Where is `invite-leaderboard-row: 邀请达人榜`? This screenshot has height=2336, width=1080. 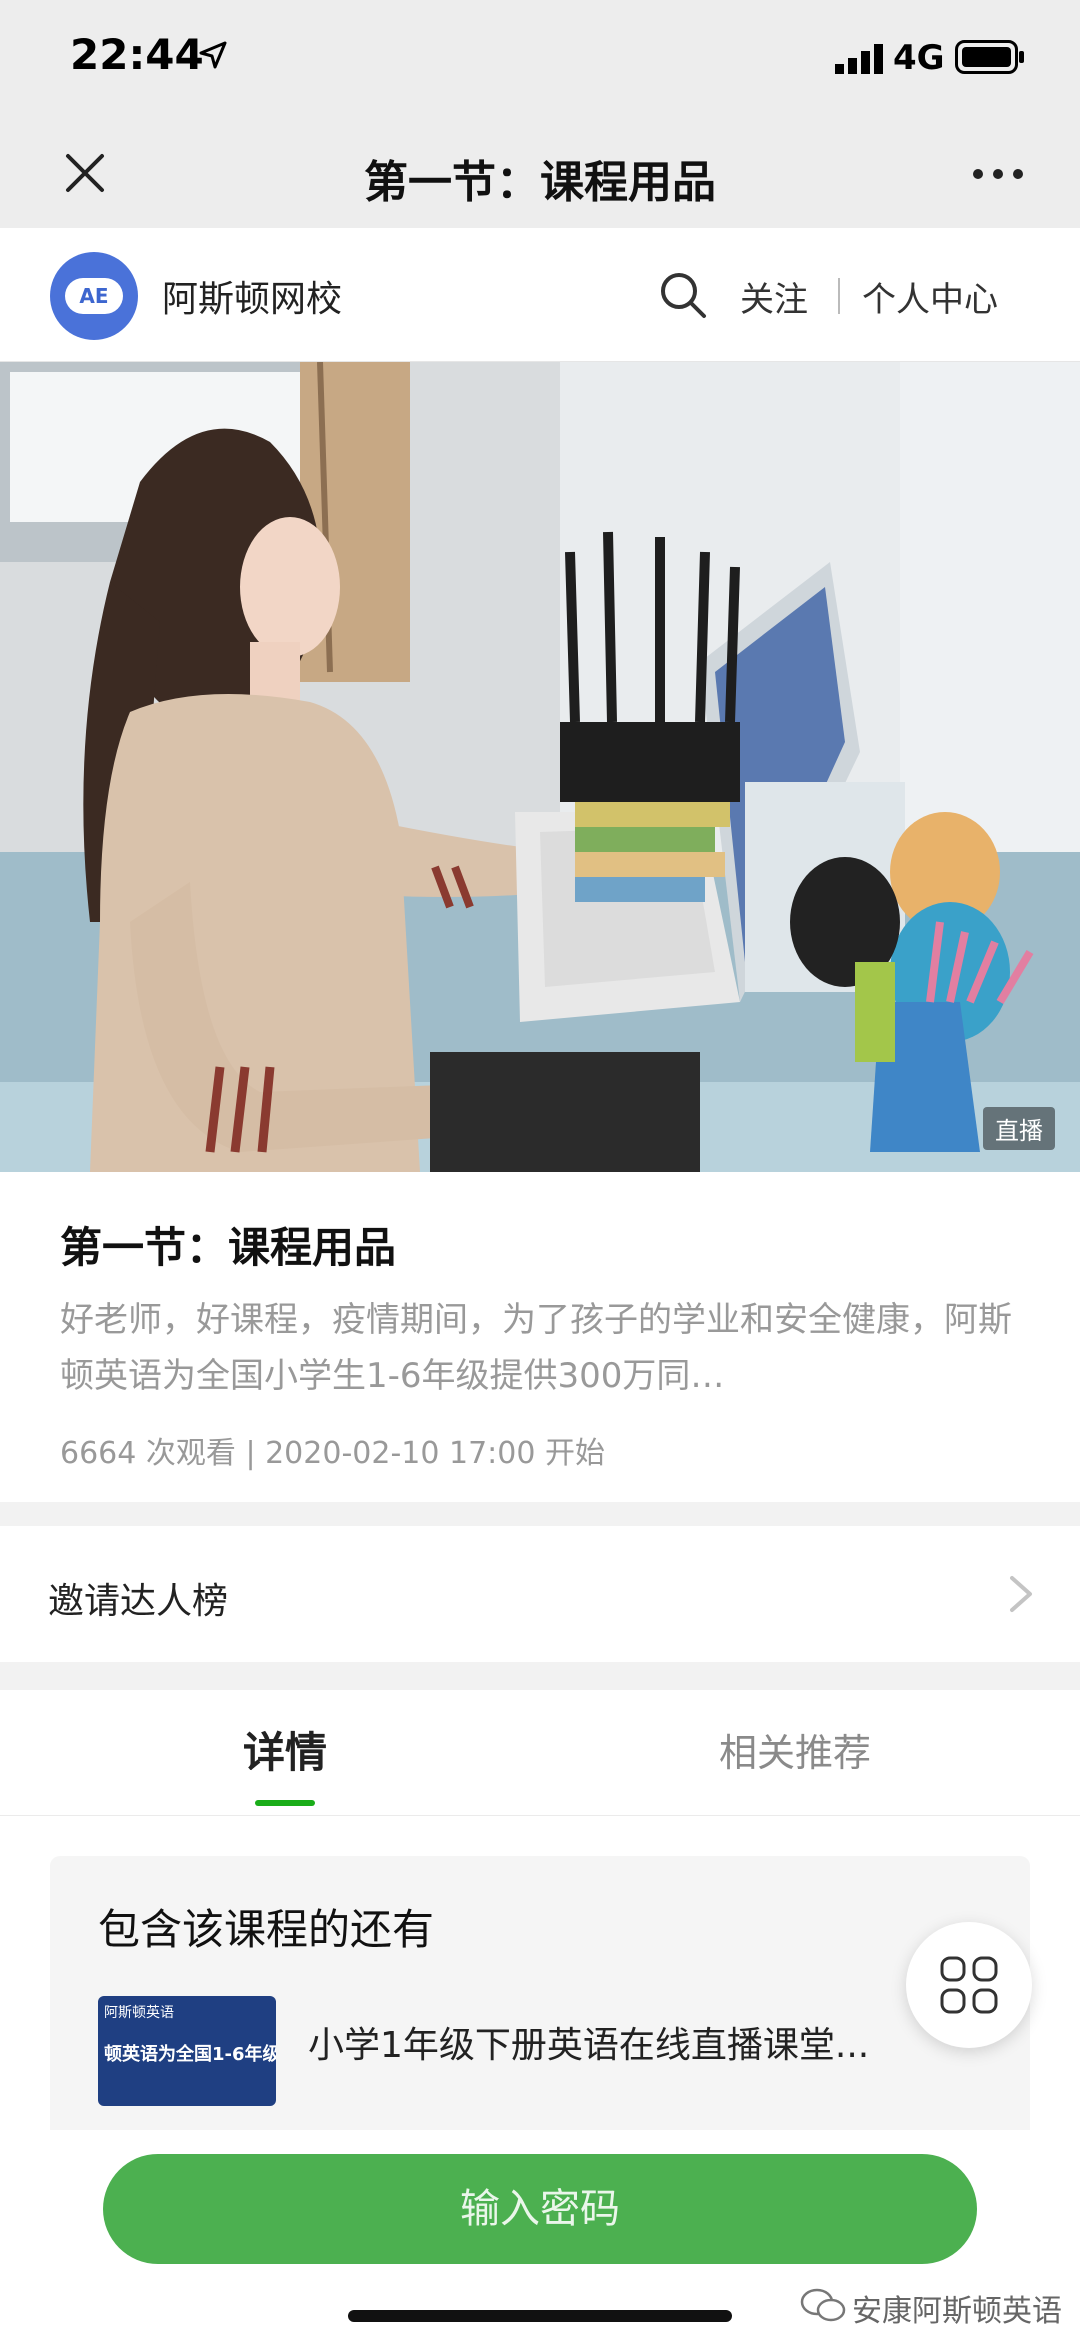
invite-leaderboard-row: 邀请达人榜 is located at coordinates (540, 1594).